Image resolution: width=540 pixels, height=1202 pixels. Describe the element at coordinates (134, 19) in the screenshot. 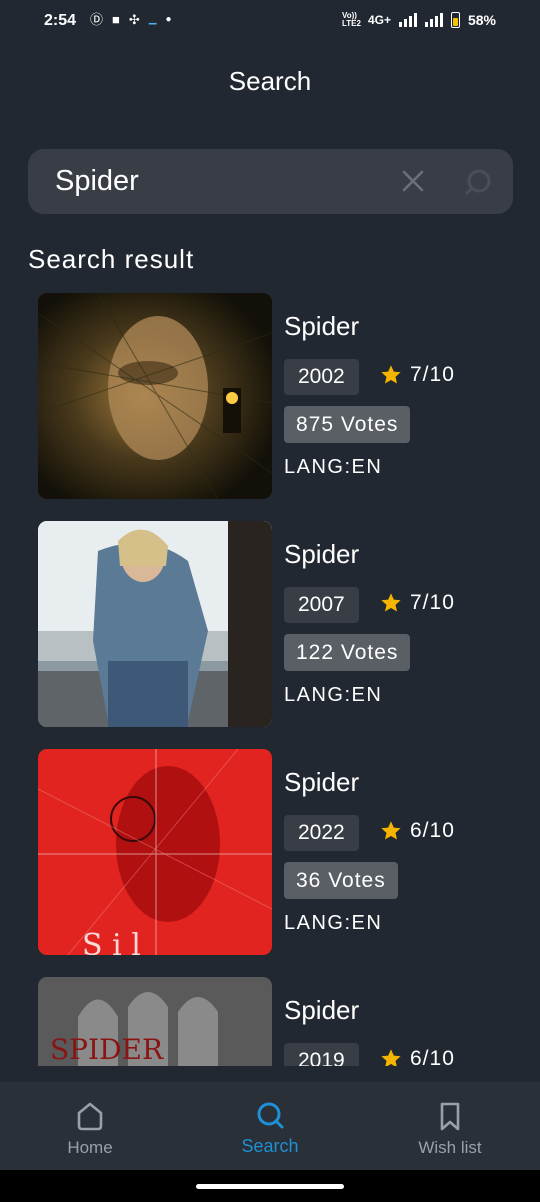

I see `fan-icon: ✣` at that location.